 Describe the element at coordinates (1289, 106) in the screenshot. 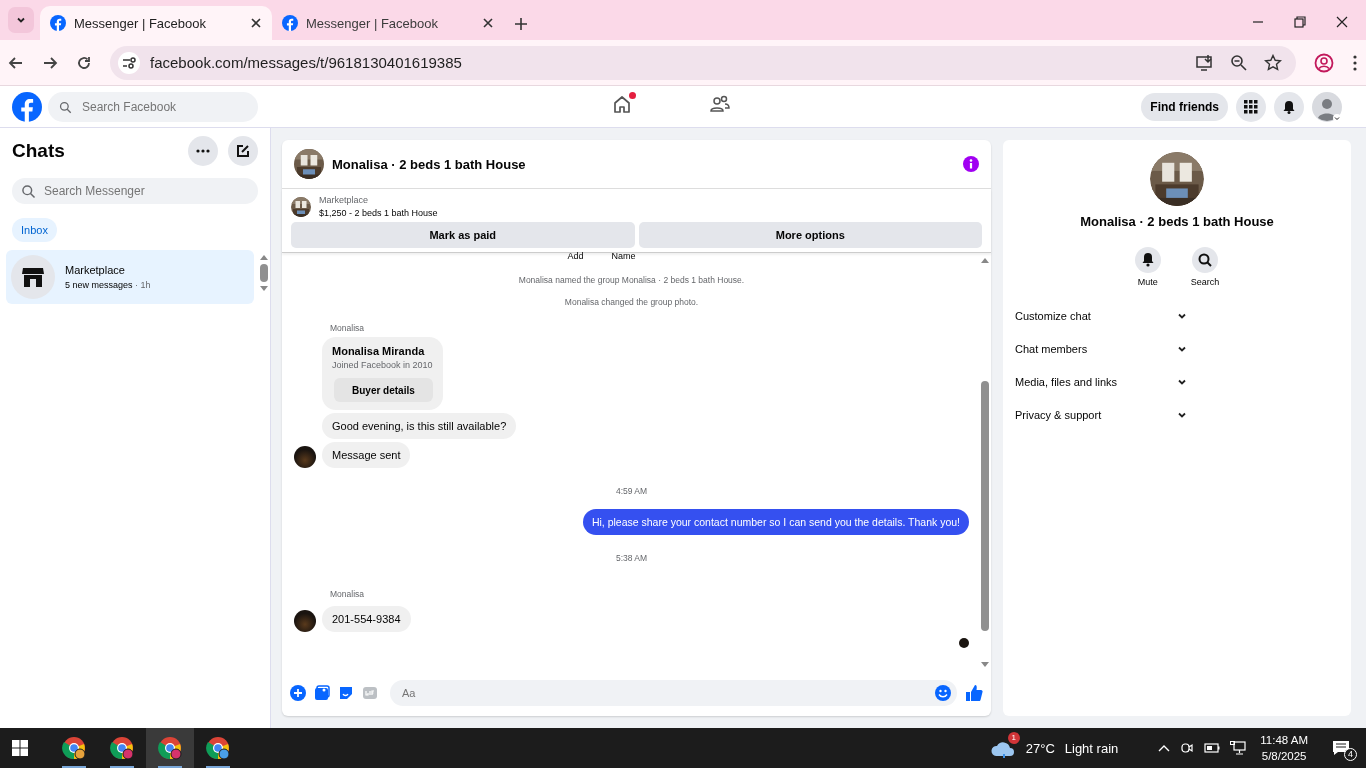

I see `notifications-button` at that location.